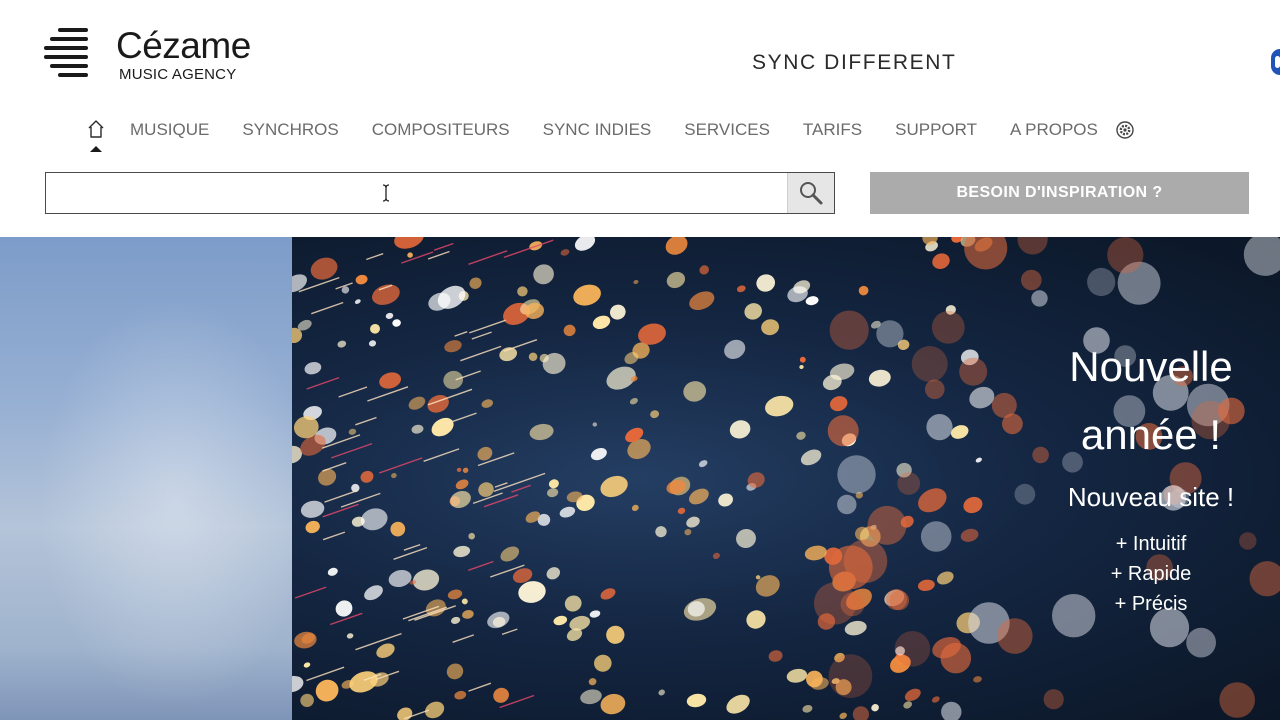  I want to click on hero-subtitle: Nouveau site !, so click(1151, 497).